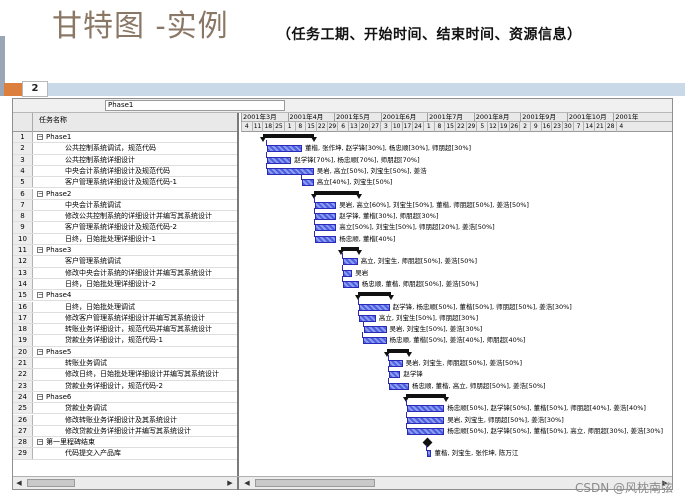  What do you see at coordinates (125, 330) in the screenshot?
I see `table-row: 18 转账业务详细设计，规范代码并编写其系统设计` at bounding box center [125, 330].